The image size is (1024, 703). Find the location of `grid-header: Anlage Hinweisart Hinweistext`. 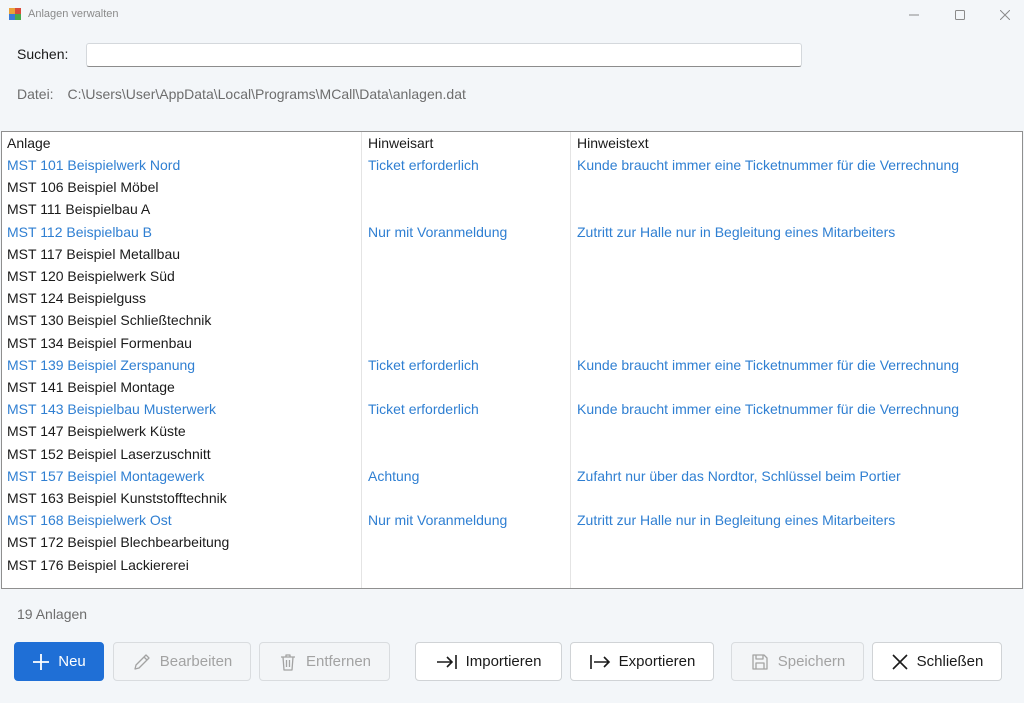

grid-header: Anlage Hinweisart Hinweistext is located at coordinates (512, 143).